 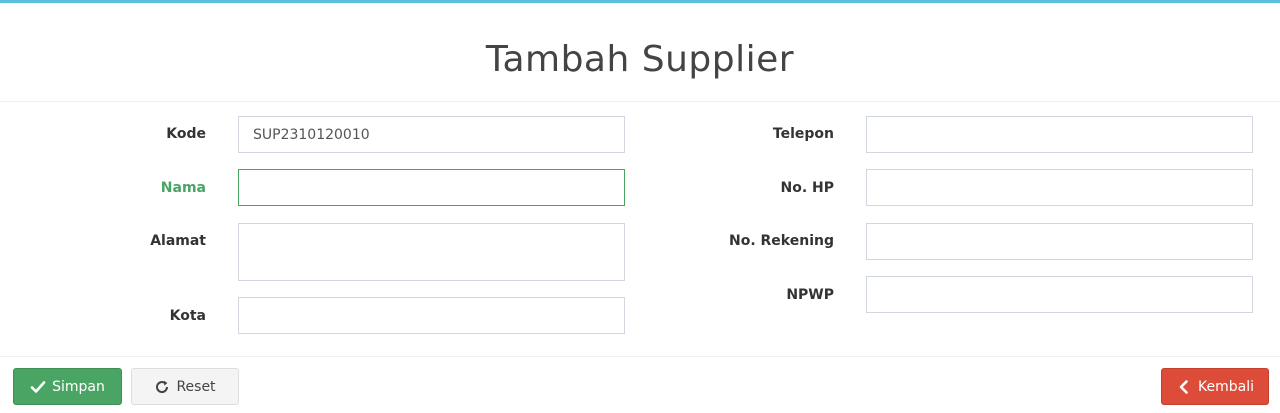 I want to click on back-button: Kembali, so click(x=1215, y=386).